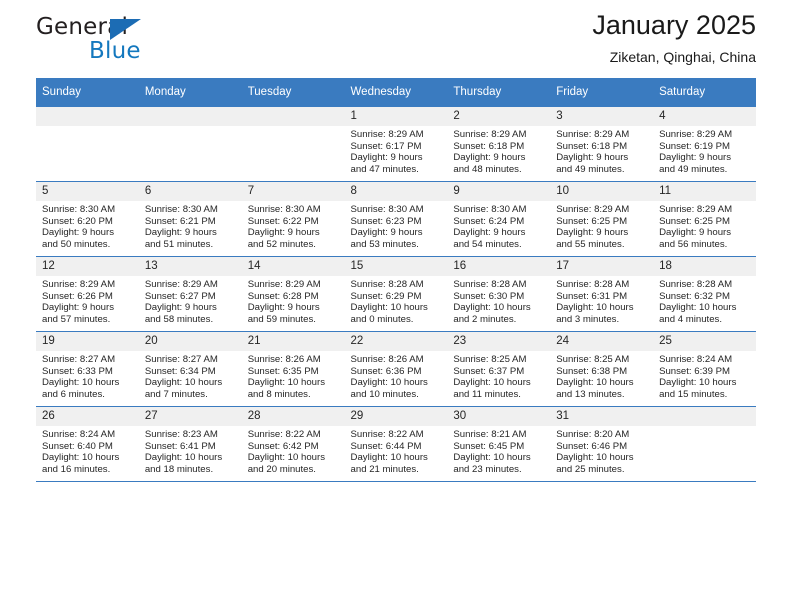  Describe the element at coordinates (136, 43) in the screenshot. I see `general-blue-logo: General Blue` at that location.